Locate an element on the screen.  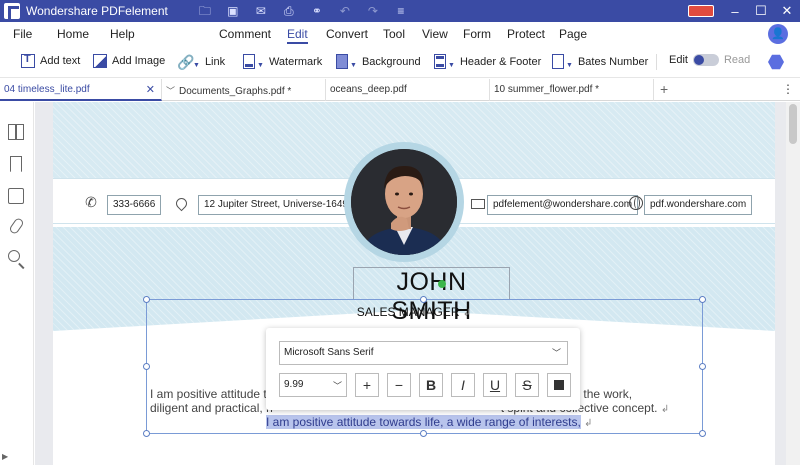
tab-label: 10 summer_flower.pdf * is located at coordinates (547, 89).